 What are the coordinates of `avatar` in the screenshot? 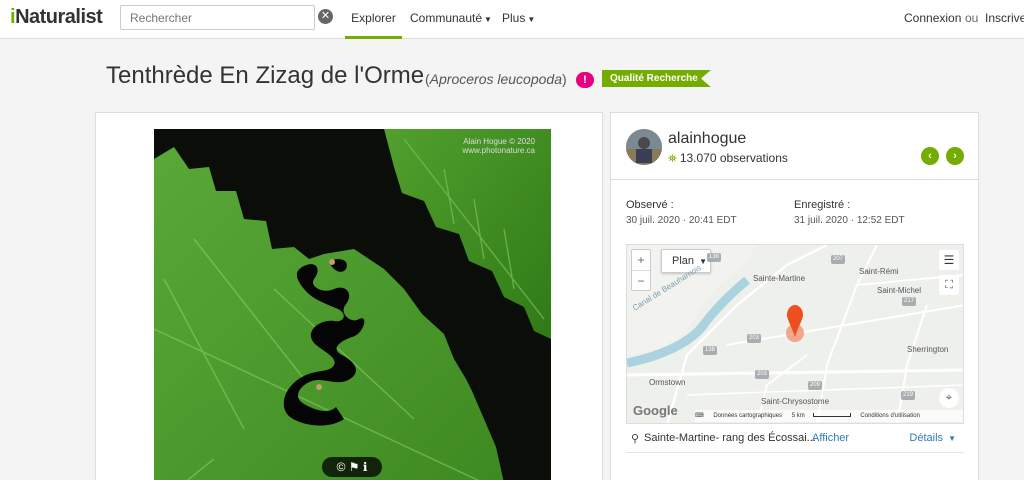 It's located at (644, 147).